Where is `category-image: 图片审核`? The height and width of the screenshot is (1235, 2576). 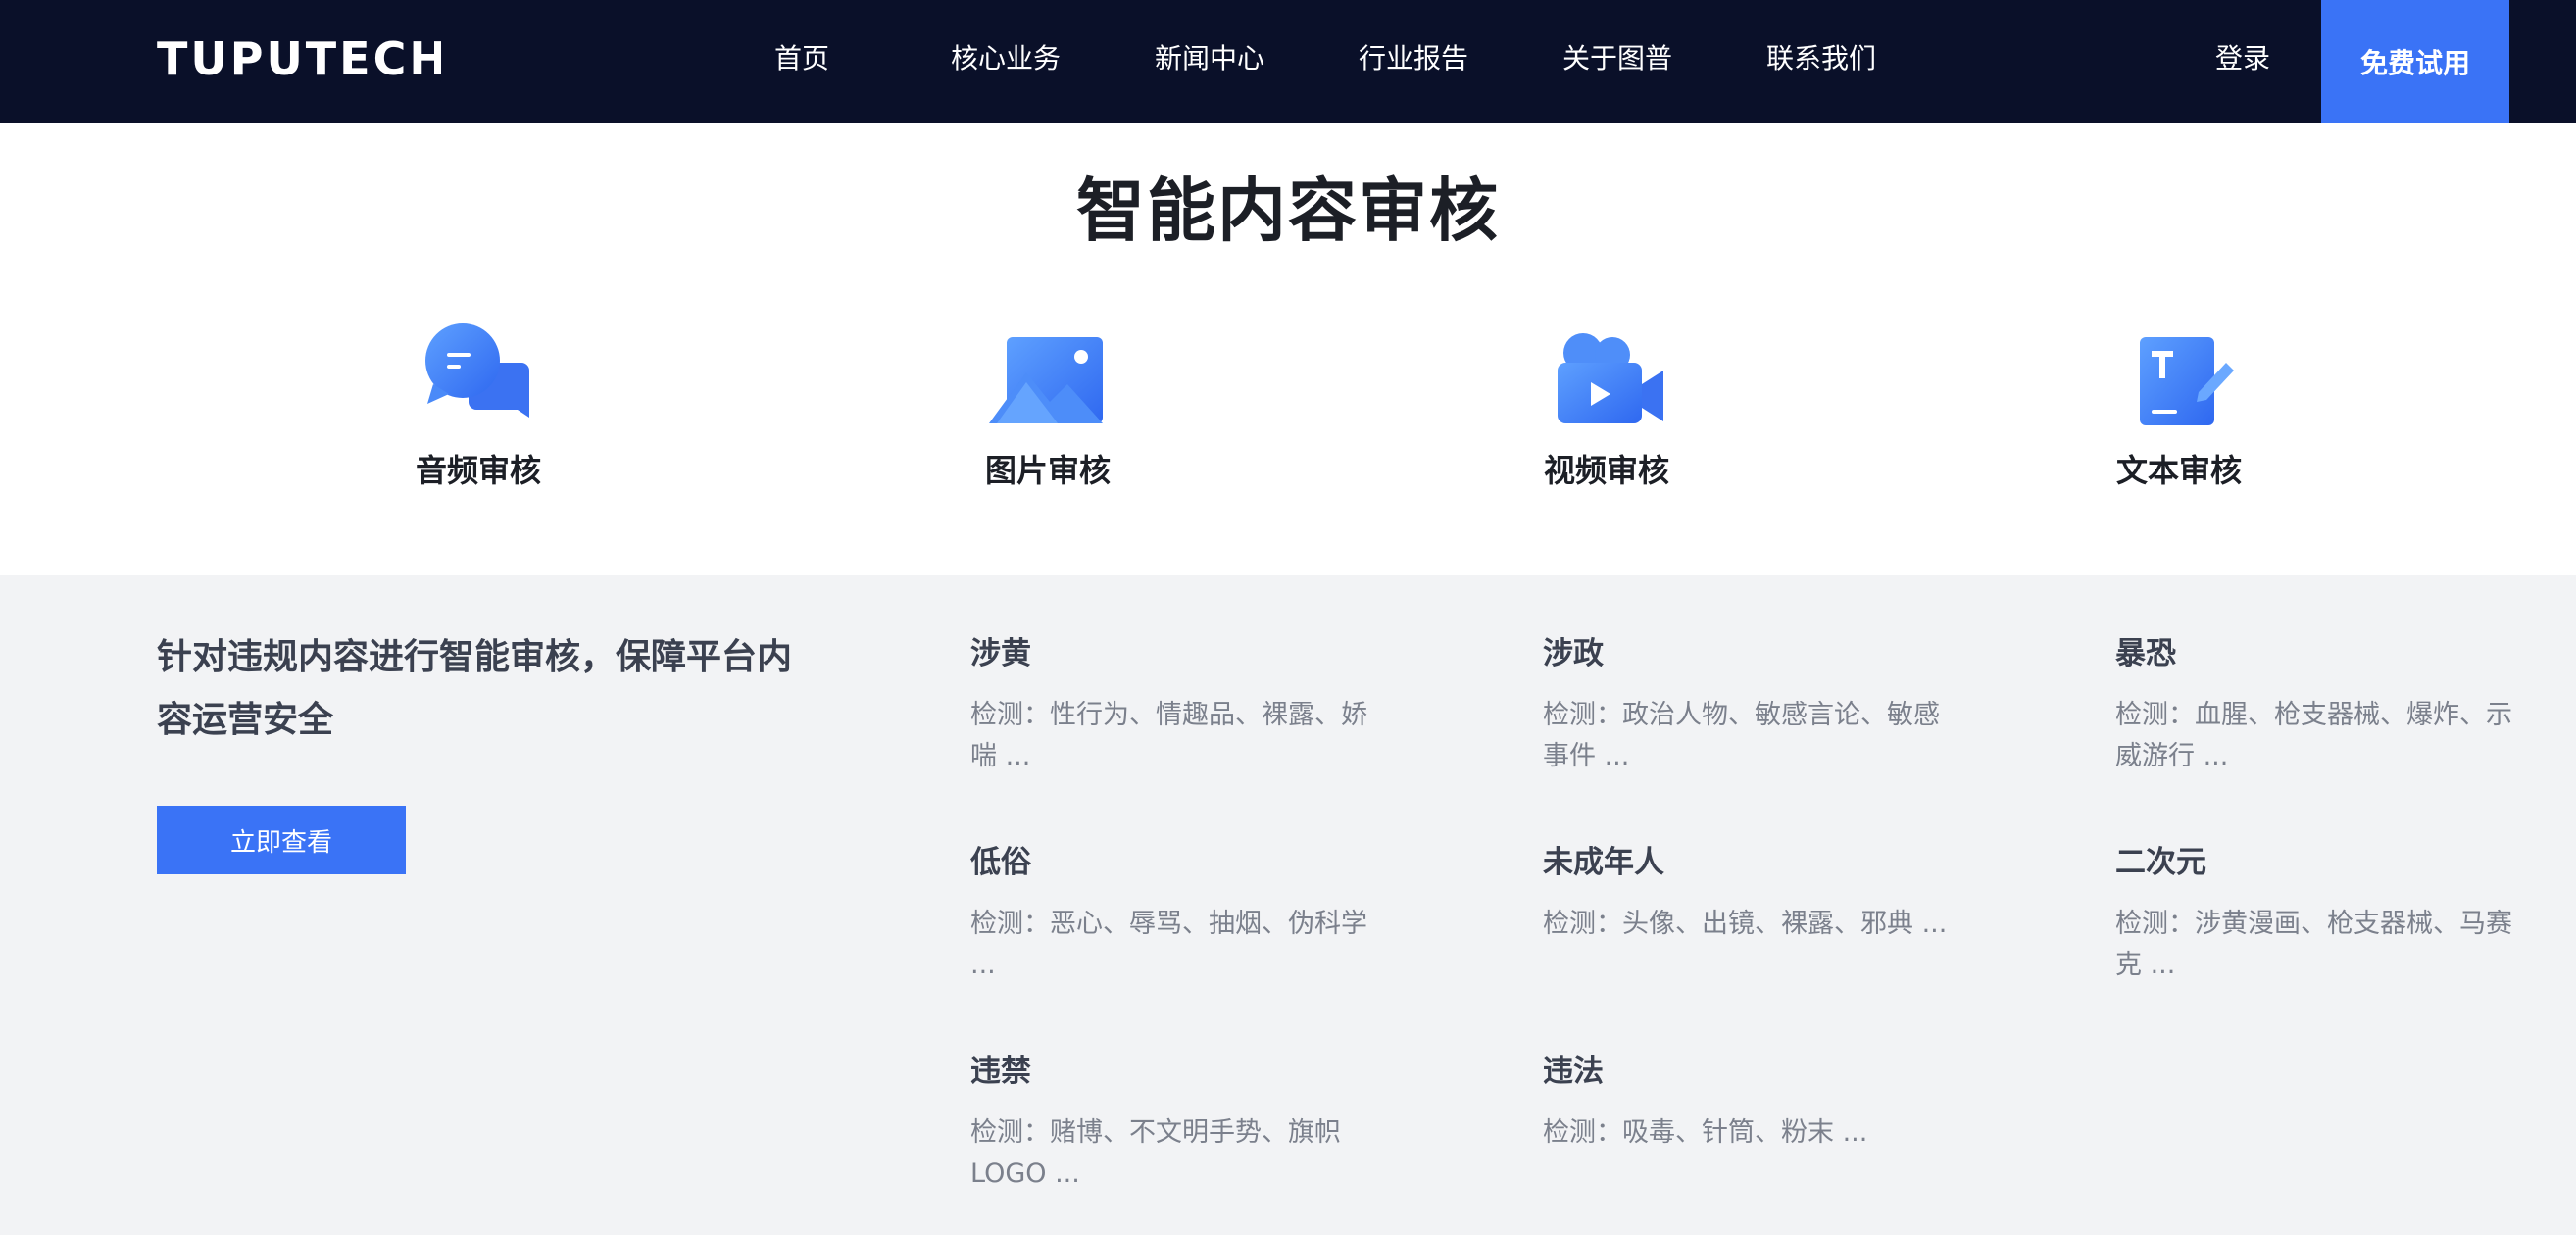
category-image: 图片审核 is located at coordinates (1048, 411).